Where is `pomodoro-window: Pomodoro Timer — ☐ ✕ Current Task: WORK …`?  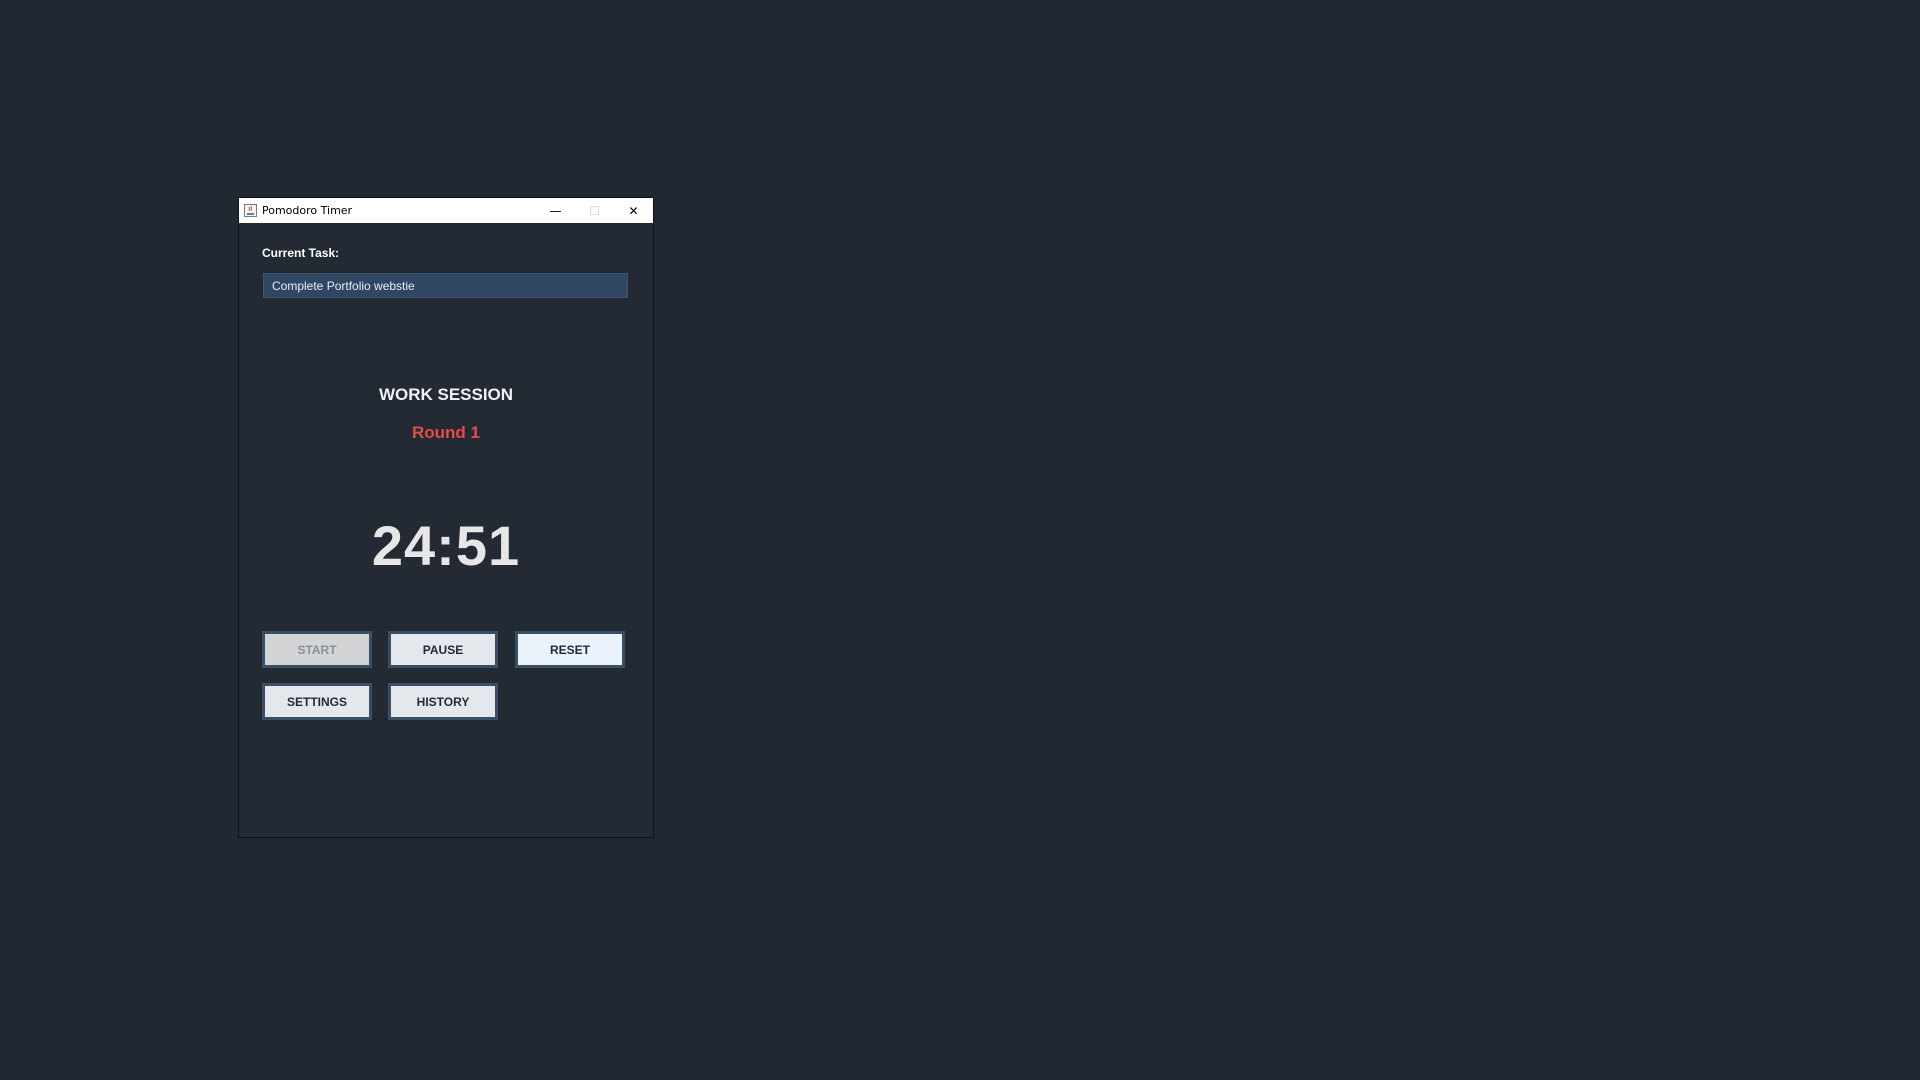 pomodoro-window: Pomodoro Timer — ☐ ✕ Current Task: WORK … is located at coordinates (446, 517).